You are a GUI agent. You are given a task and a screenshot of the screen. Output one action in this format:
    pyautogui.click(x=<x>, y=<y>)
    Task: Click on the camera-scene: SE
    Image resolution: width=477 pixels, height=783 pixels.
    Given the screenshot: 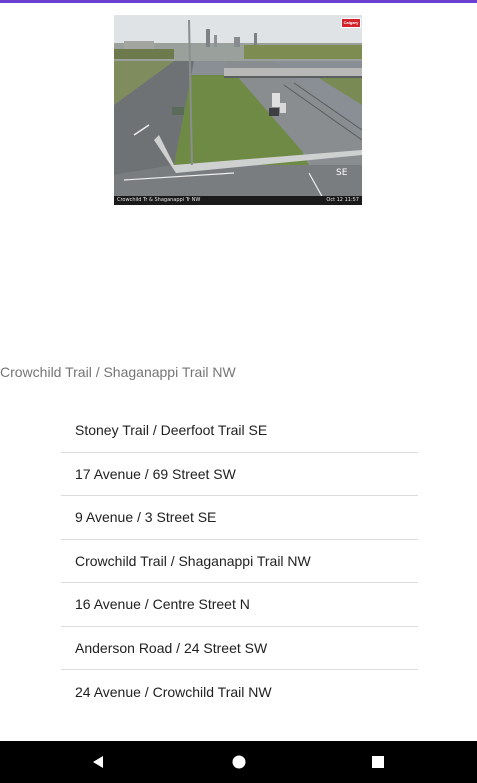 What is the action you would take?
    pyautogui.click(x=238, y=110)
    